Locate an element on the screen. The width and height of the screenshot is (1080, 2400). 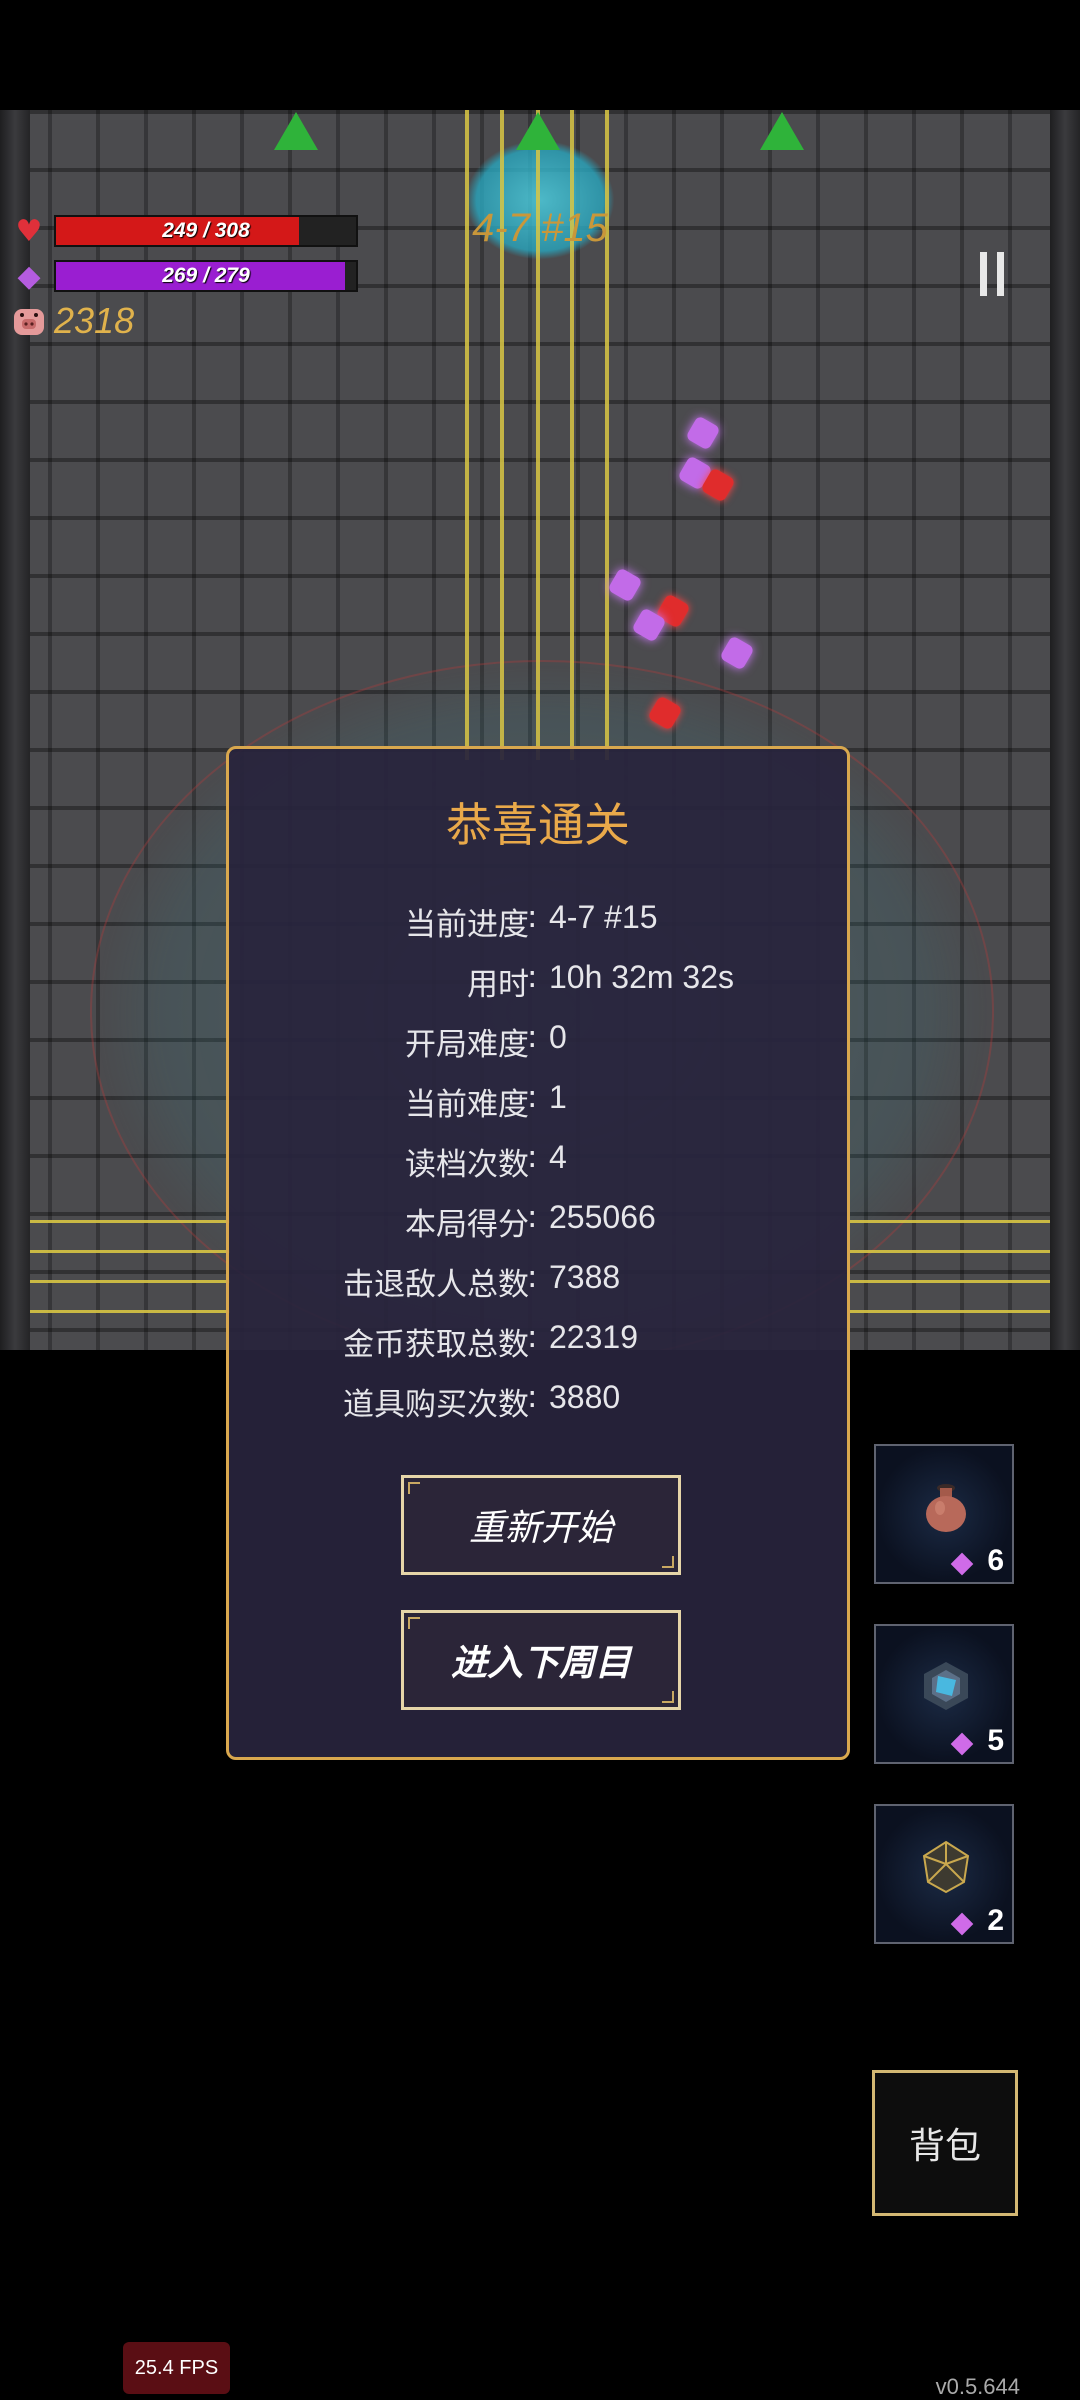
mana-crystal-icon: ◆ is located at coordinates (29, 276).